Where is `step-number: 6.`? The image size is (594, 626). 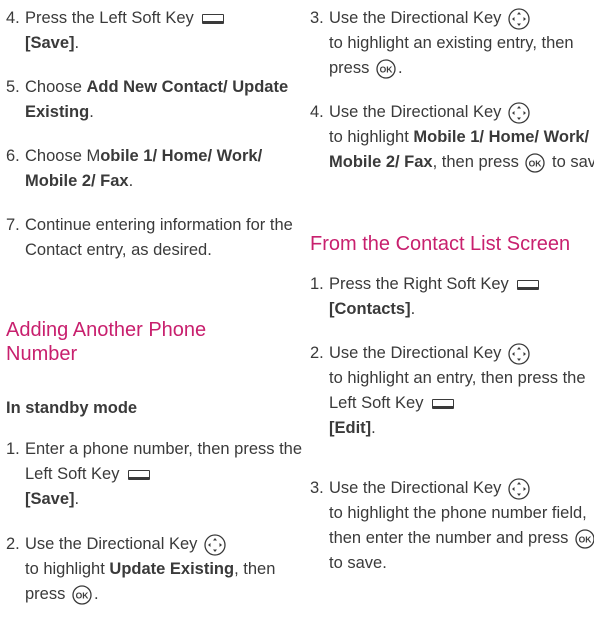 step-number: 6. is located at coordinates (13, 156).